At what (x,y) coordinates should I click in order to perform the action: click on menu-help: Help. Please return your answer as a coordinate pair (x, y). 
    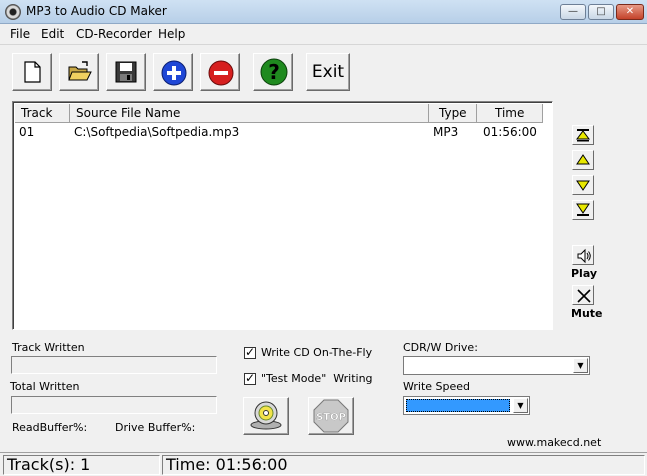
    Looking at the image, I should click on (171, 34).